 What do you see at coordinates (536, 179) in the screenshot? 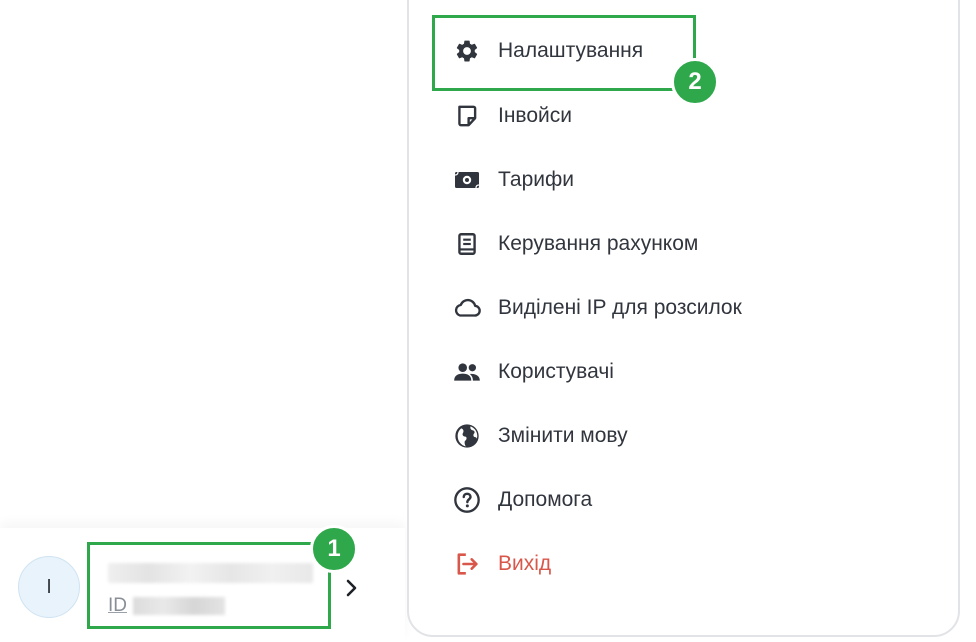
I see `menu-item-label: Тарифи` at bounding box center [536, 179].